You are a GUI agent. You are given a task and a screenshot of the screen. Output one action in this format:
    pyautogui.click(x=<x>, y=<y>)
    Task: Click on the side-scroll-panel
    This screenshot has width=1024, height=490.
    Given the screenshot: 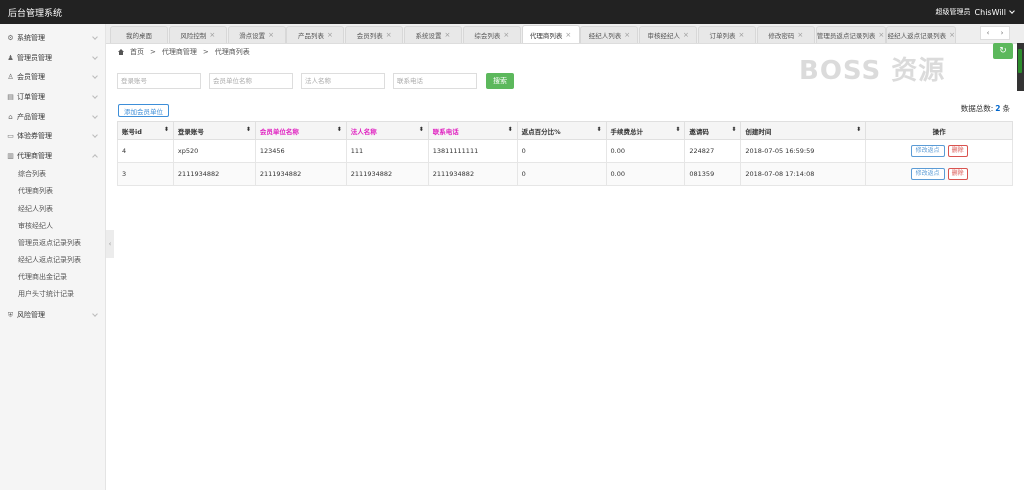 What is the action you would take?
    pyautogui.click(x=1020, y=67)
    